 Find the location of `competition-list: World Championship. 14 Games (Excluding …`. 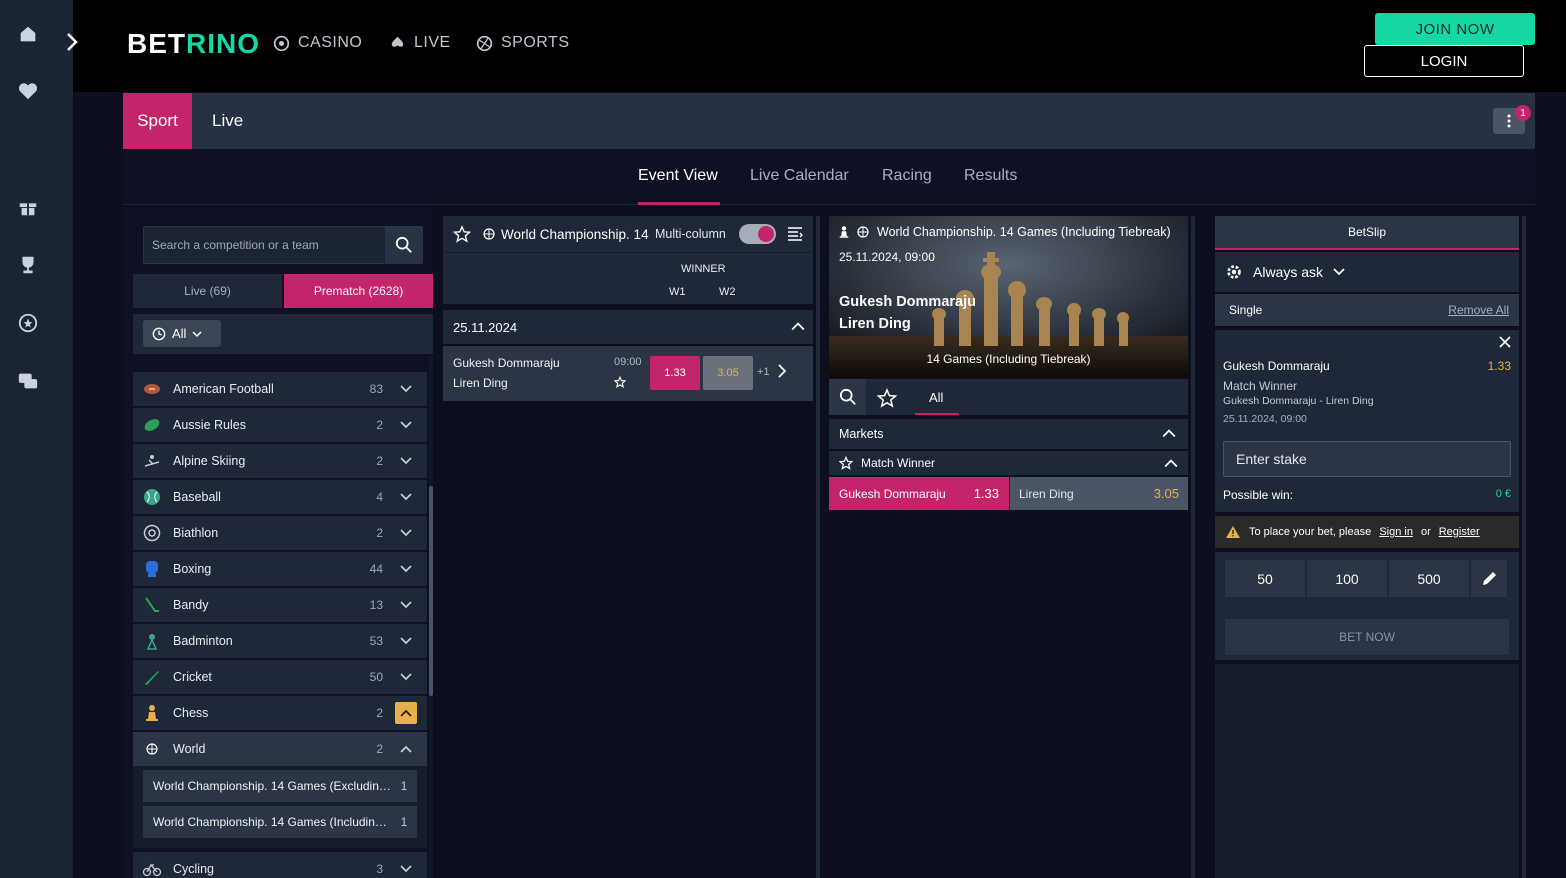

competition-list: World Championship. 14 Games (Excluding … is located at coordinates (280, 807).